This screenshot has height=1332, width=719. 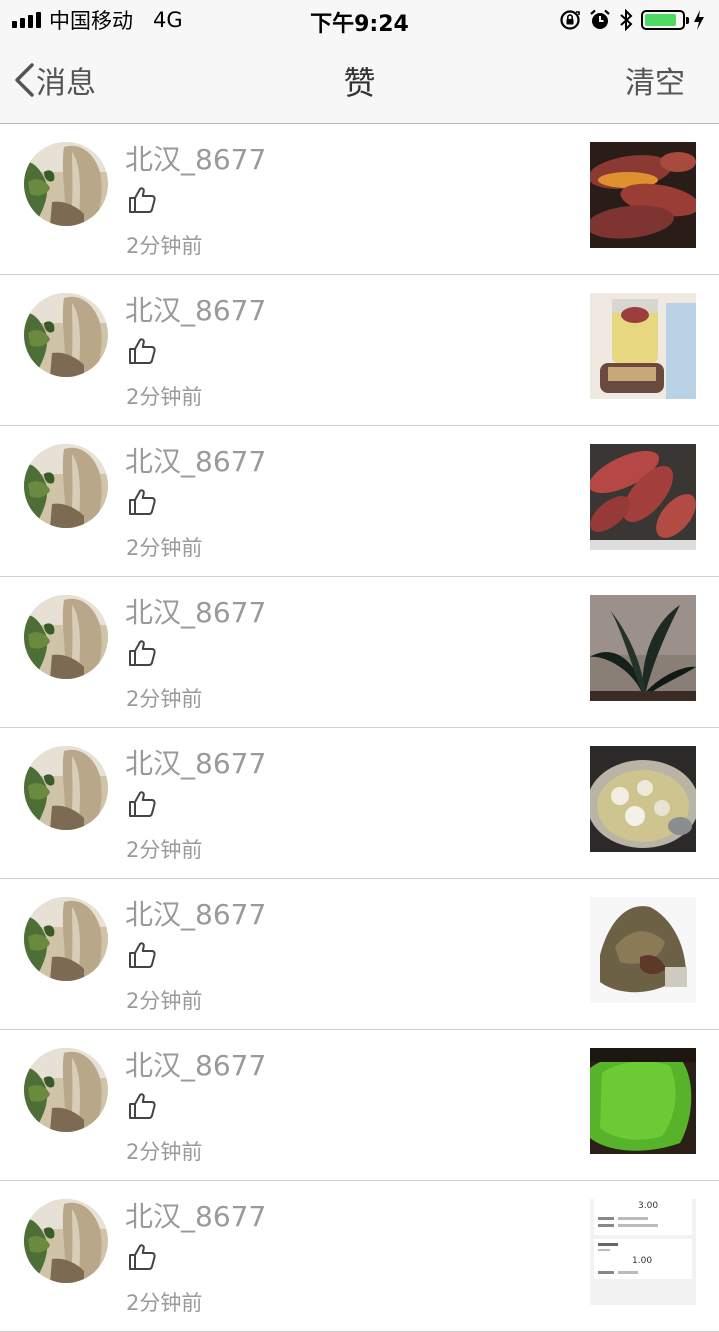 I want to click on post-thumbnail-rice-dumpling, so click(x=643, y=950).